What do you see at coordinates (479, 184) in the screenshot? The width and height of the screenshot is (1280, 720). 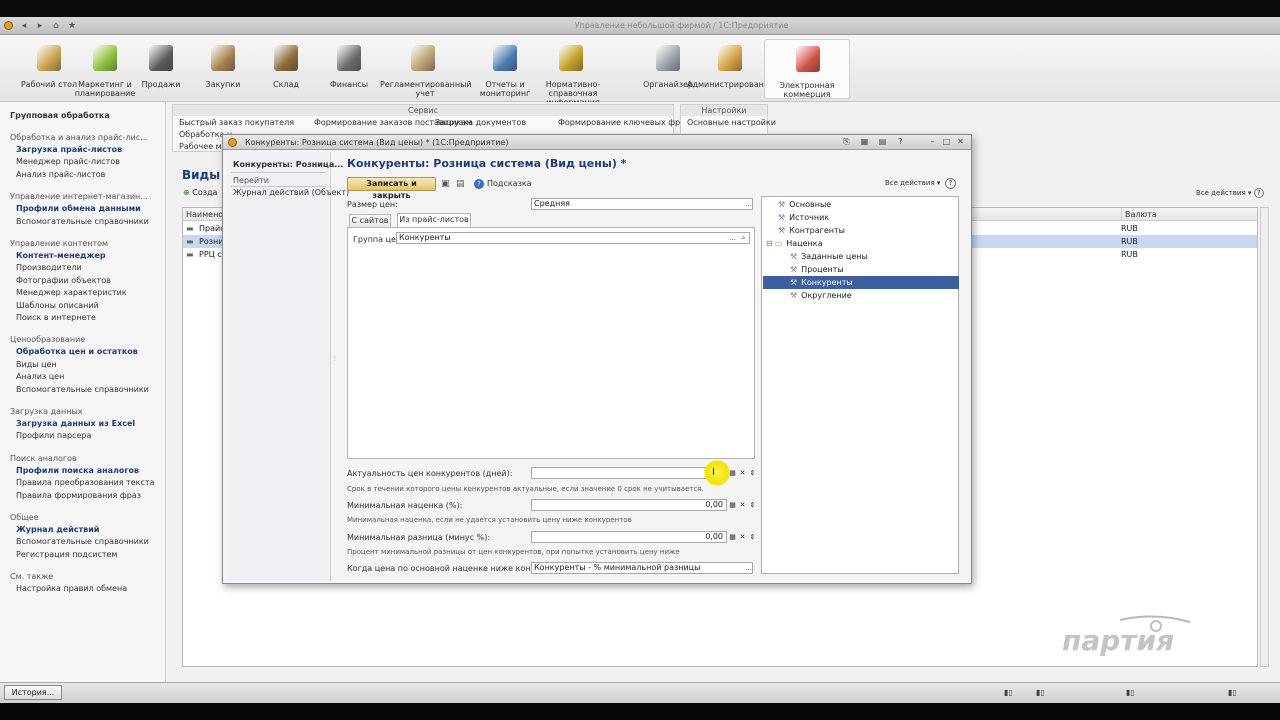 I see `hint-icon: ?` at bounding box center [479, 184].